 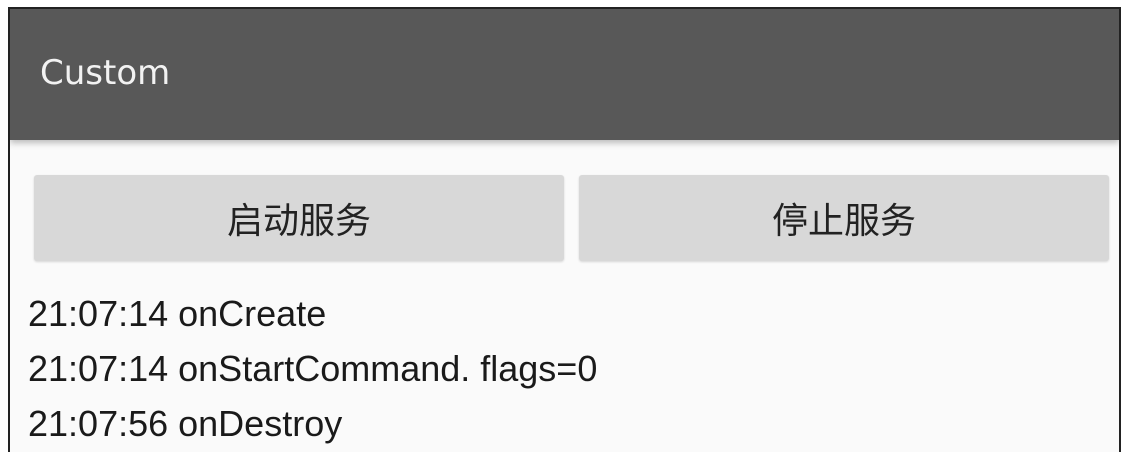 I want to click on log-line: 21:07:14 onStartCommand. flags=0, so click(x=313, y=368).